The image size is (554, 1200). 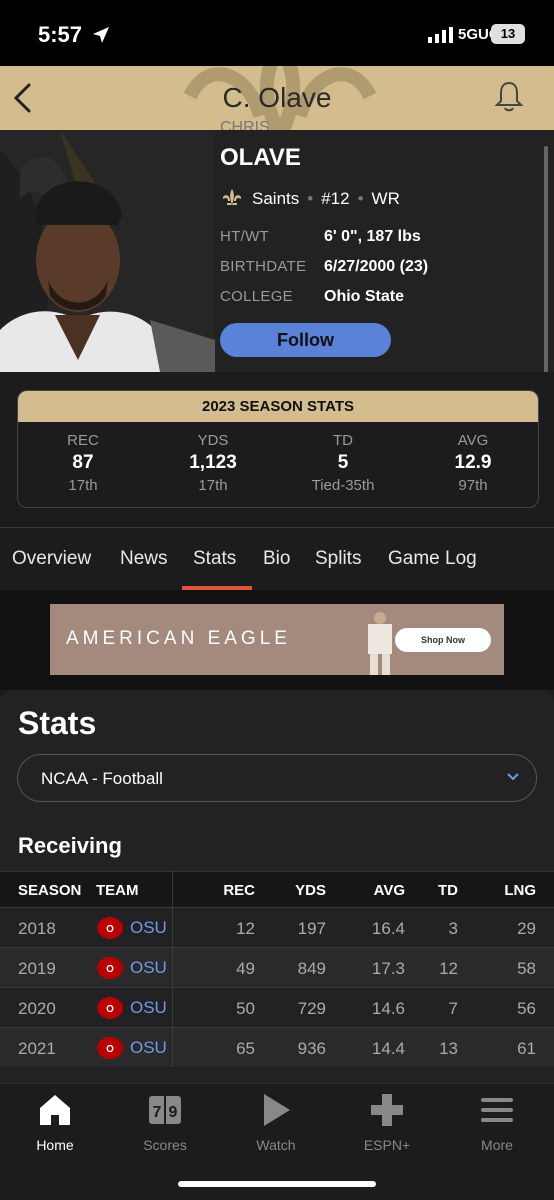 What do you see at coordinates (277, 1110) in the screenshot?
I see `play-icon` at bounding box center [277, 1110].